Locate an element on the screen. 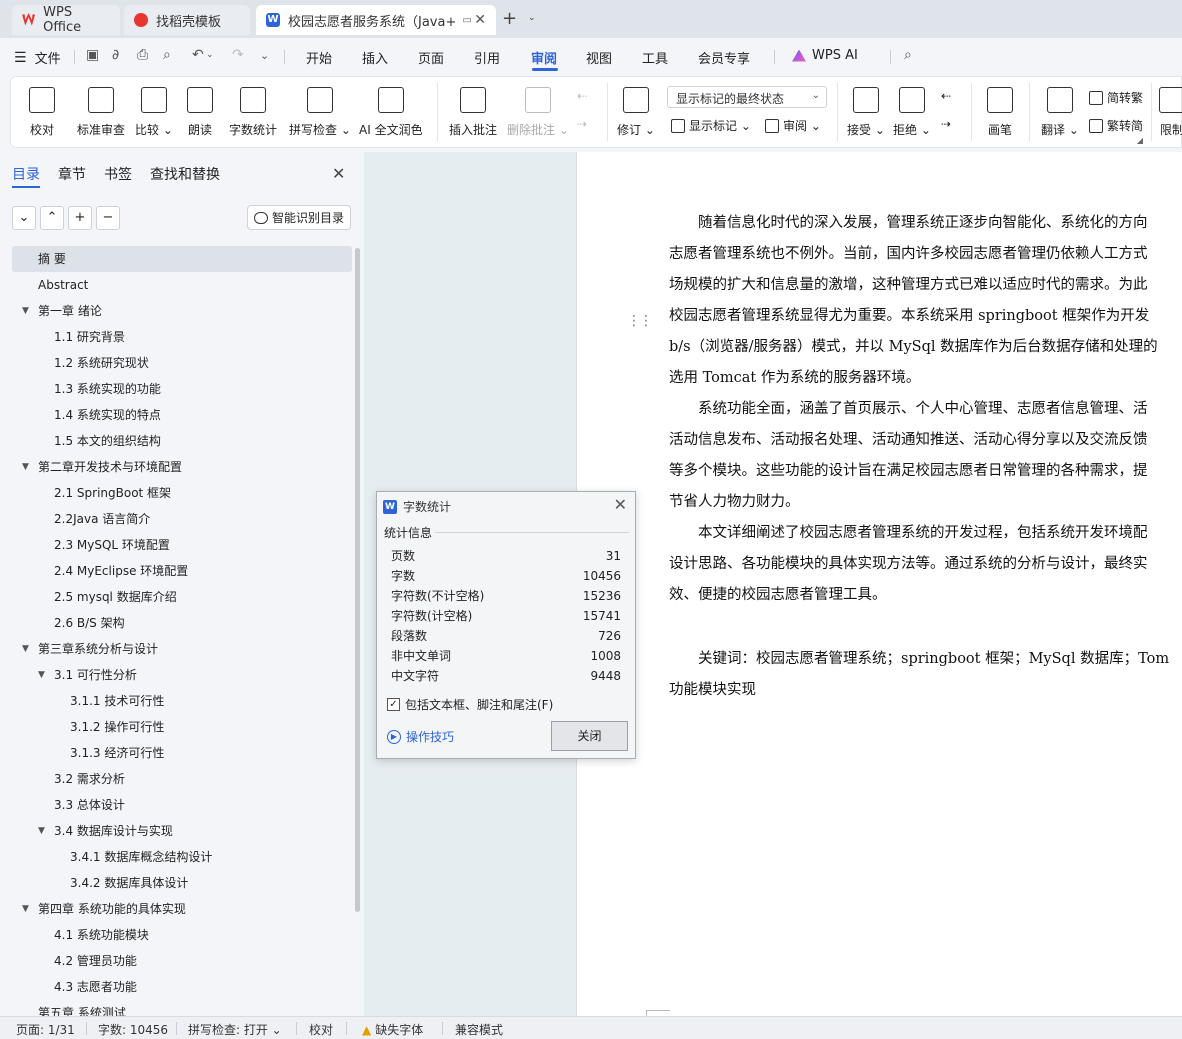 This screenshot has height=1039, width=1182. read-aloud-button: 朗读 is located at coordinates (200, 113).